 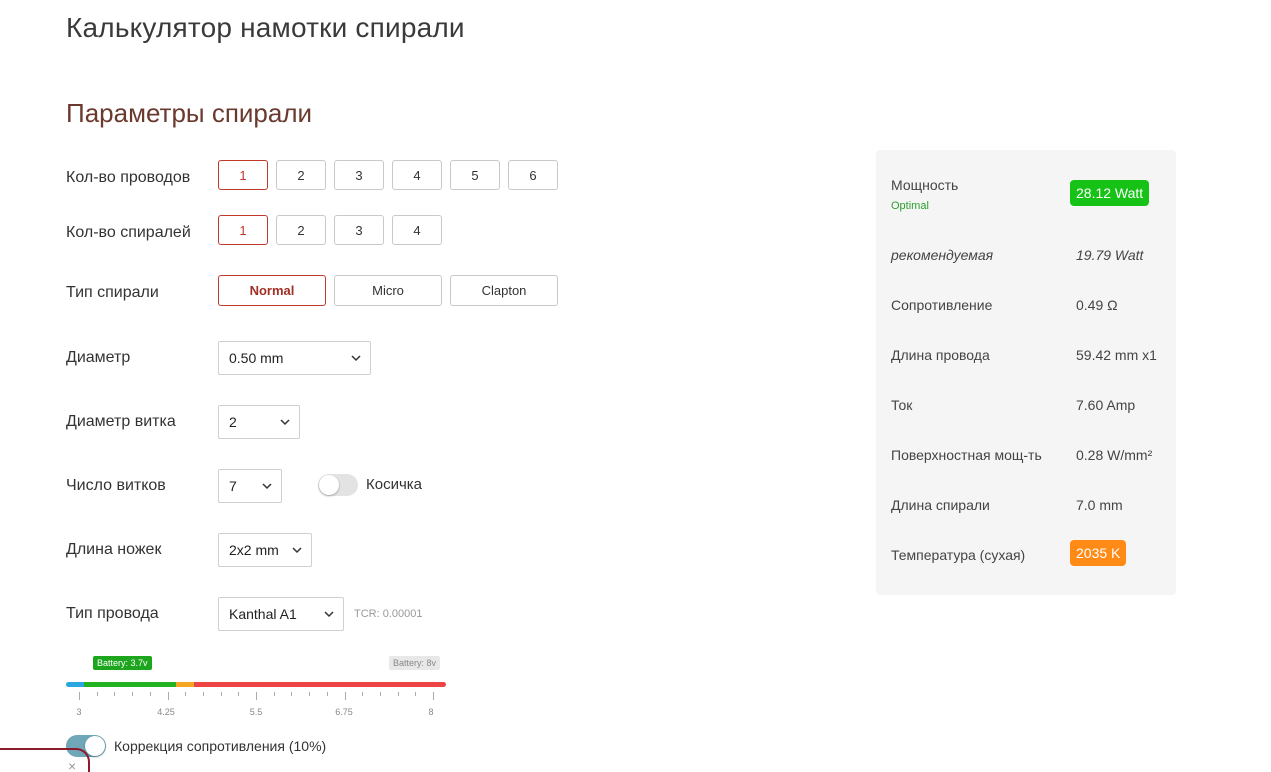 What do you see at coordinates (942, 305) in the screenshot?
I see `resistance-label: Сопротивление` at bounding box center [942, 305].